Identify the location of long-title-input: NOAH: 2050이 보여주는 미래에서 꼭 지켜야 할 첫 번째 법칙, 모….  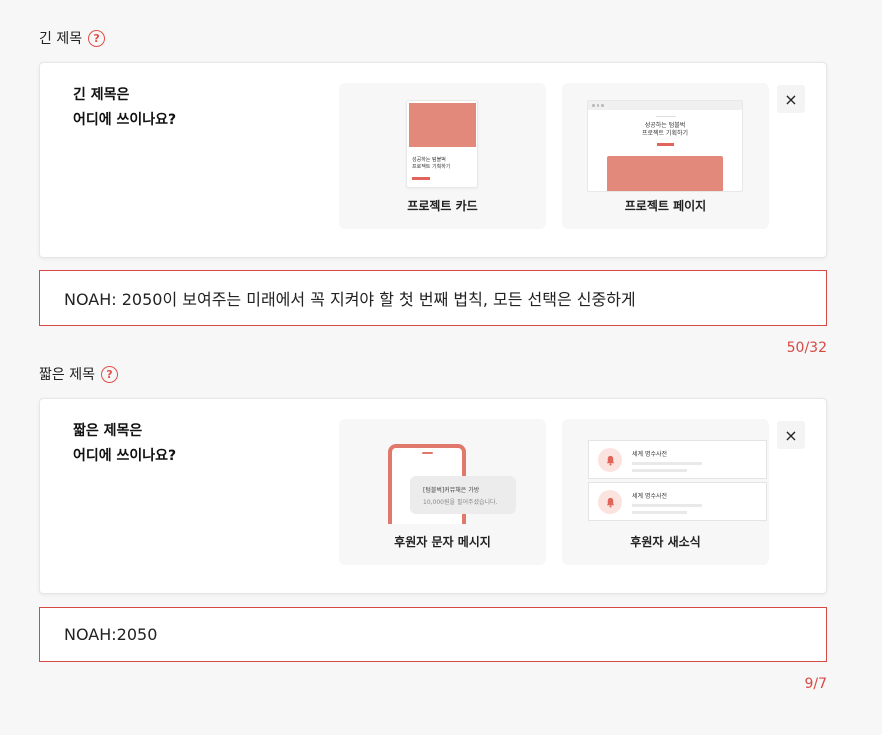
(433, 298).